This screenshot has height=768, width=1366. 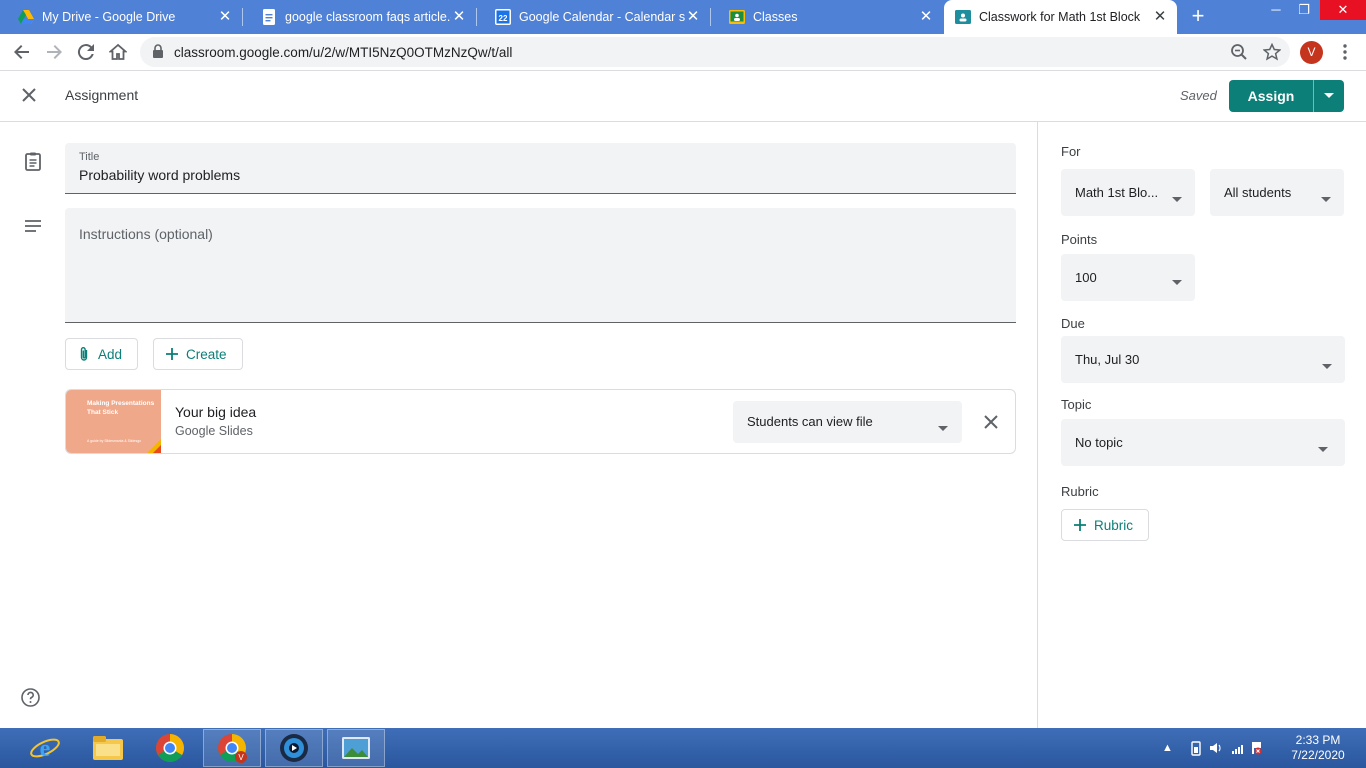 What do you see at coordinates (1311, 52) in the screenshot?
I see `profile-avatar: V` at bounding box center [1311, 52].